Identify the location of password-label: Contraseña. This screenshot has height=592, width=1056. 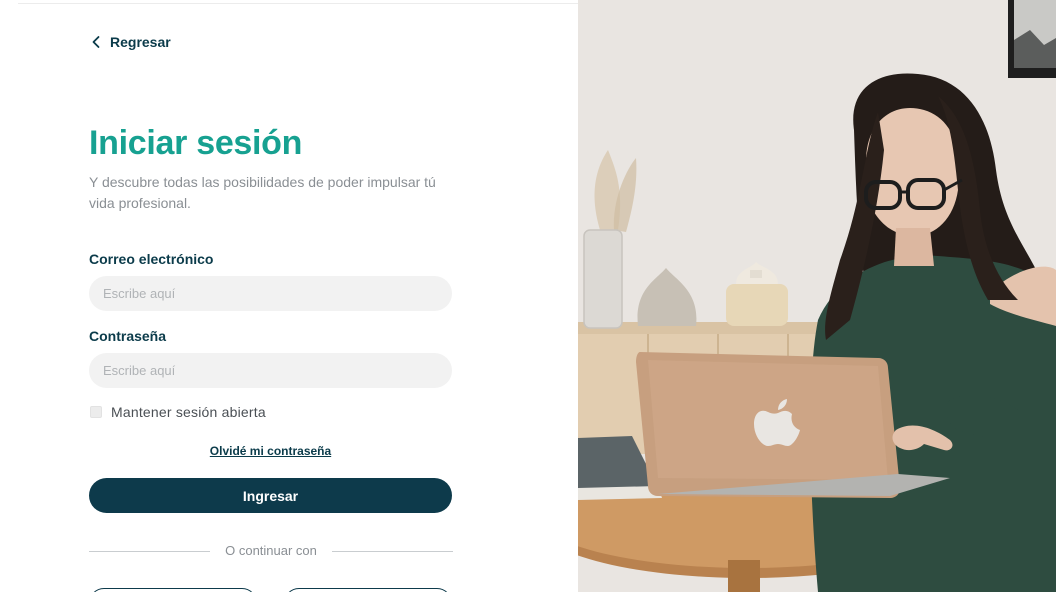
(128, 336).